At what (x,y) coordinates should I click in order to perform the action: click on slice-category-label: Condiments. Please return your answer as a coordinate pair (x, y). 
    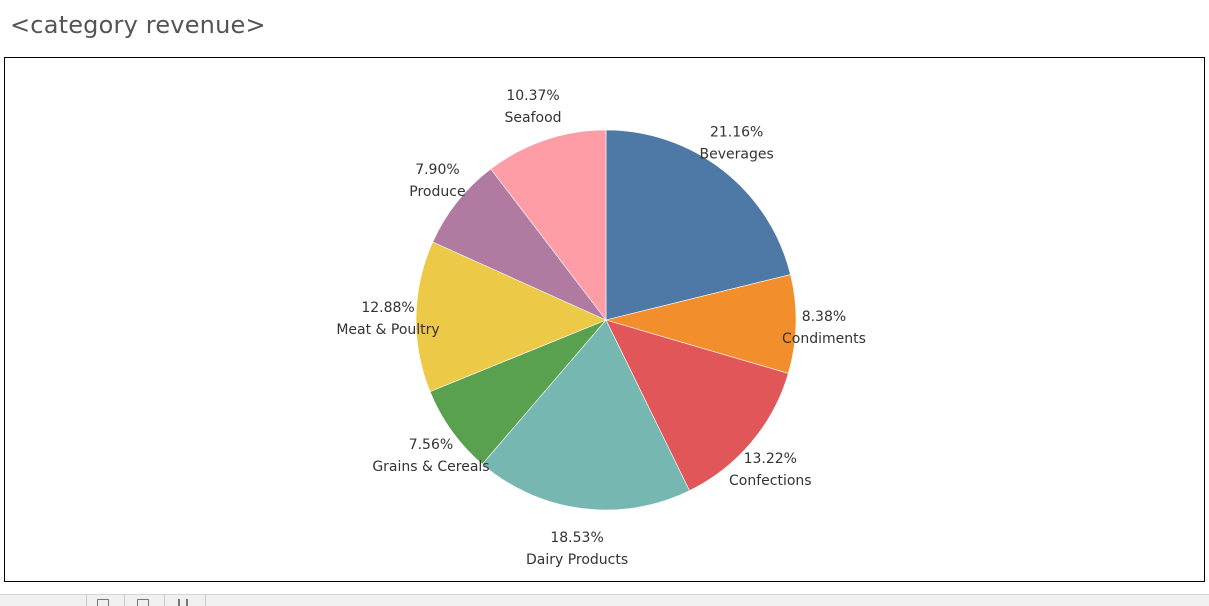
    Looking at the image, I should click on (824, 339).